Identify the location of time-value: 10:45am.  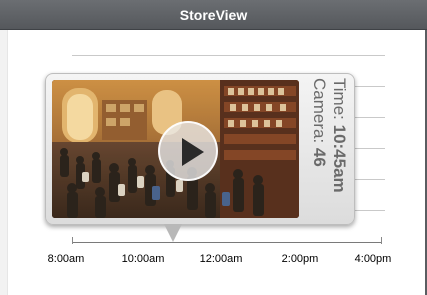
(339, 158).